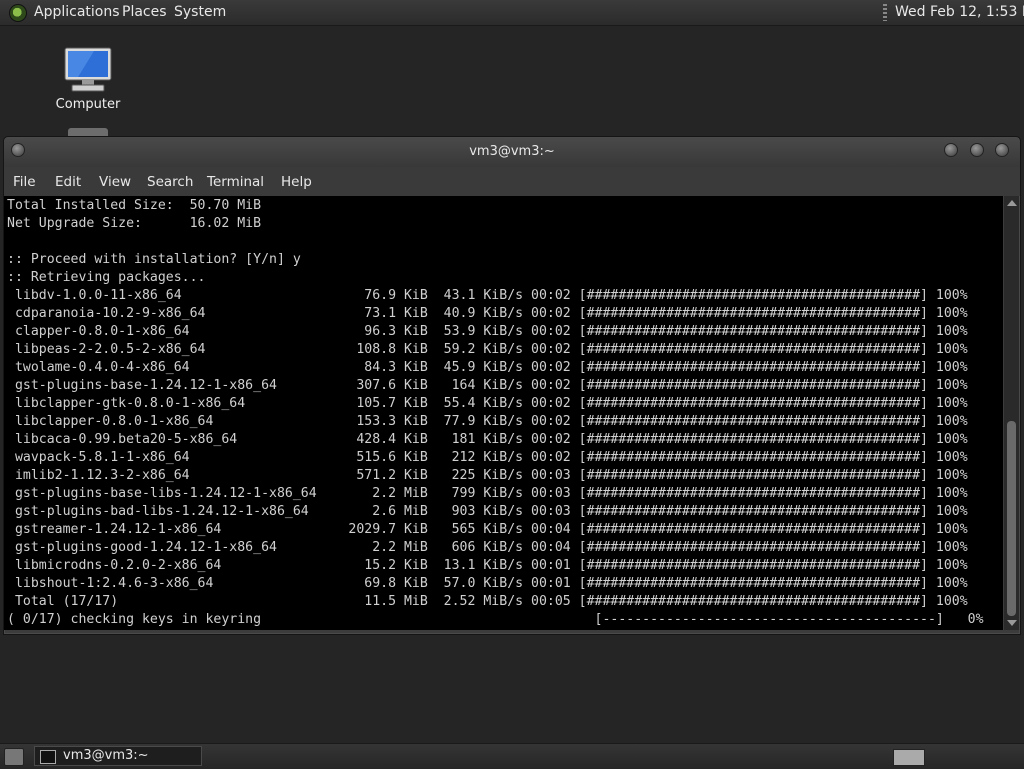 This screenshot has height=769, width=1024. Describe the element at coordinates (1012, 203) in the screenshot. I see `scroll-up-arrow-icon` at that location.